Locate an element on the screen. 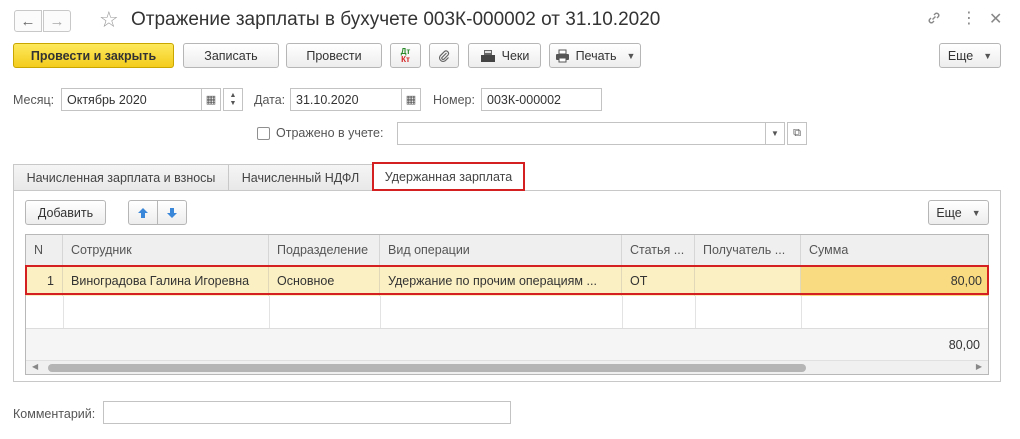 This screenshot has height=439, width=1020. close-icon: ✕ is located at coordinates (995, 19).